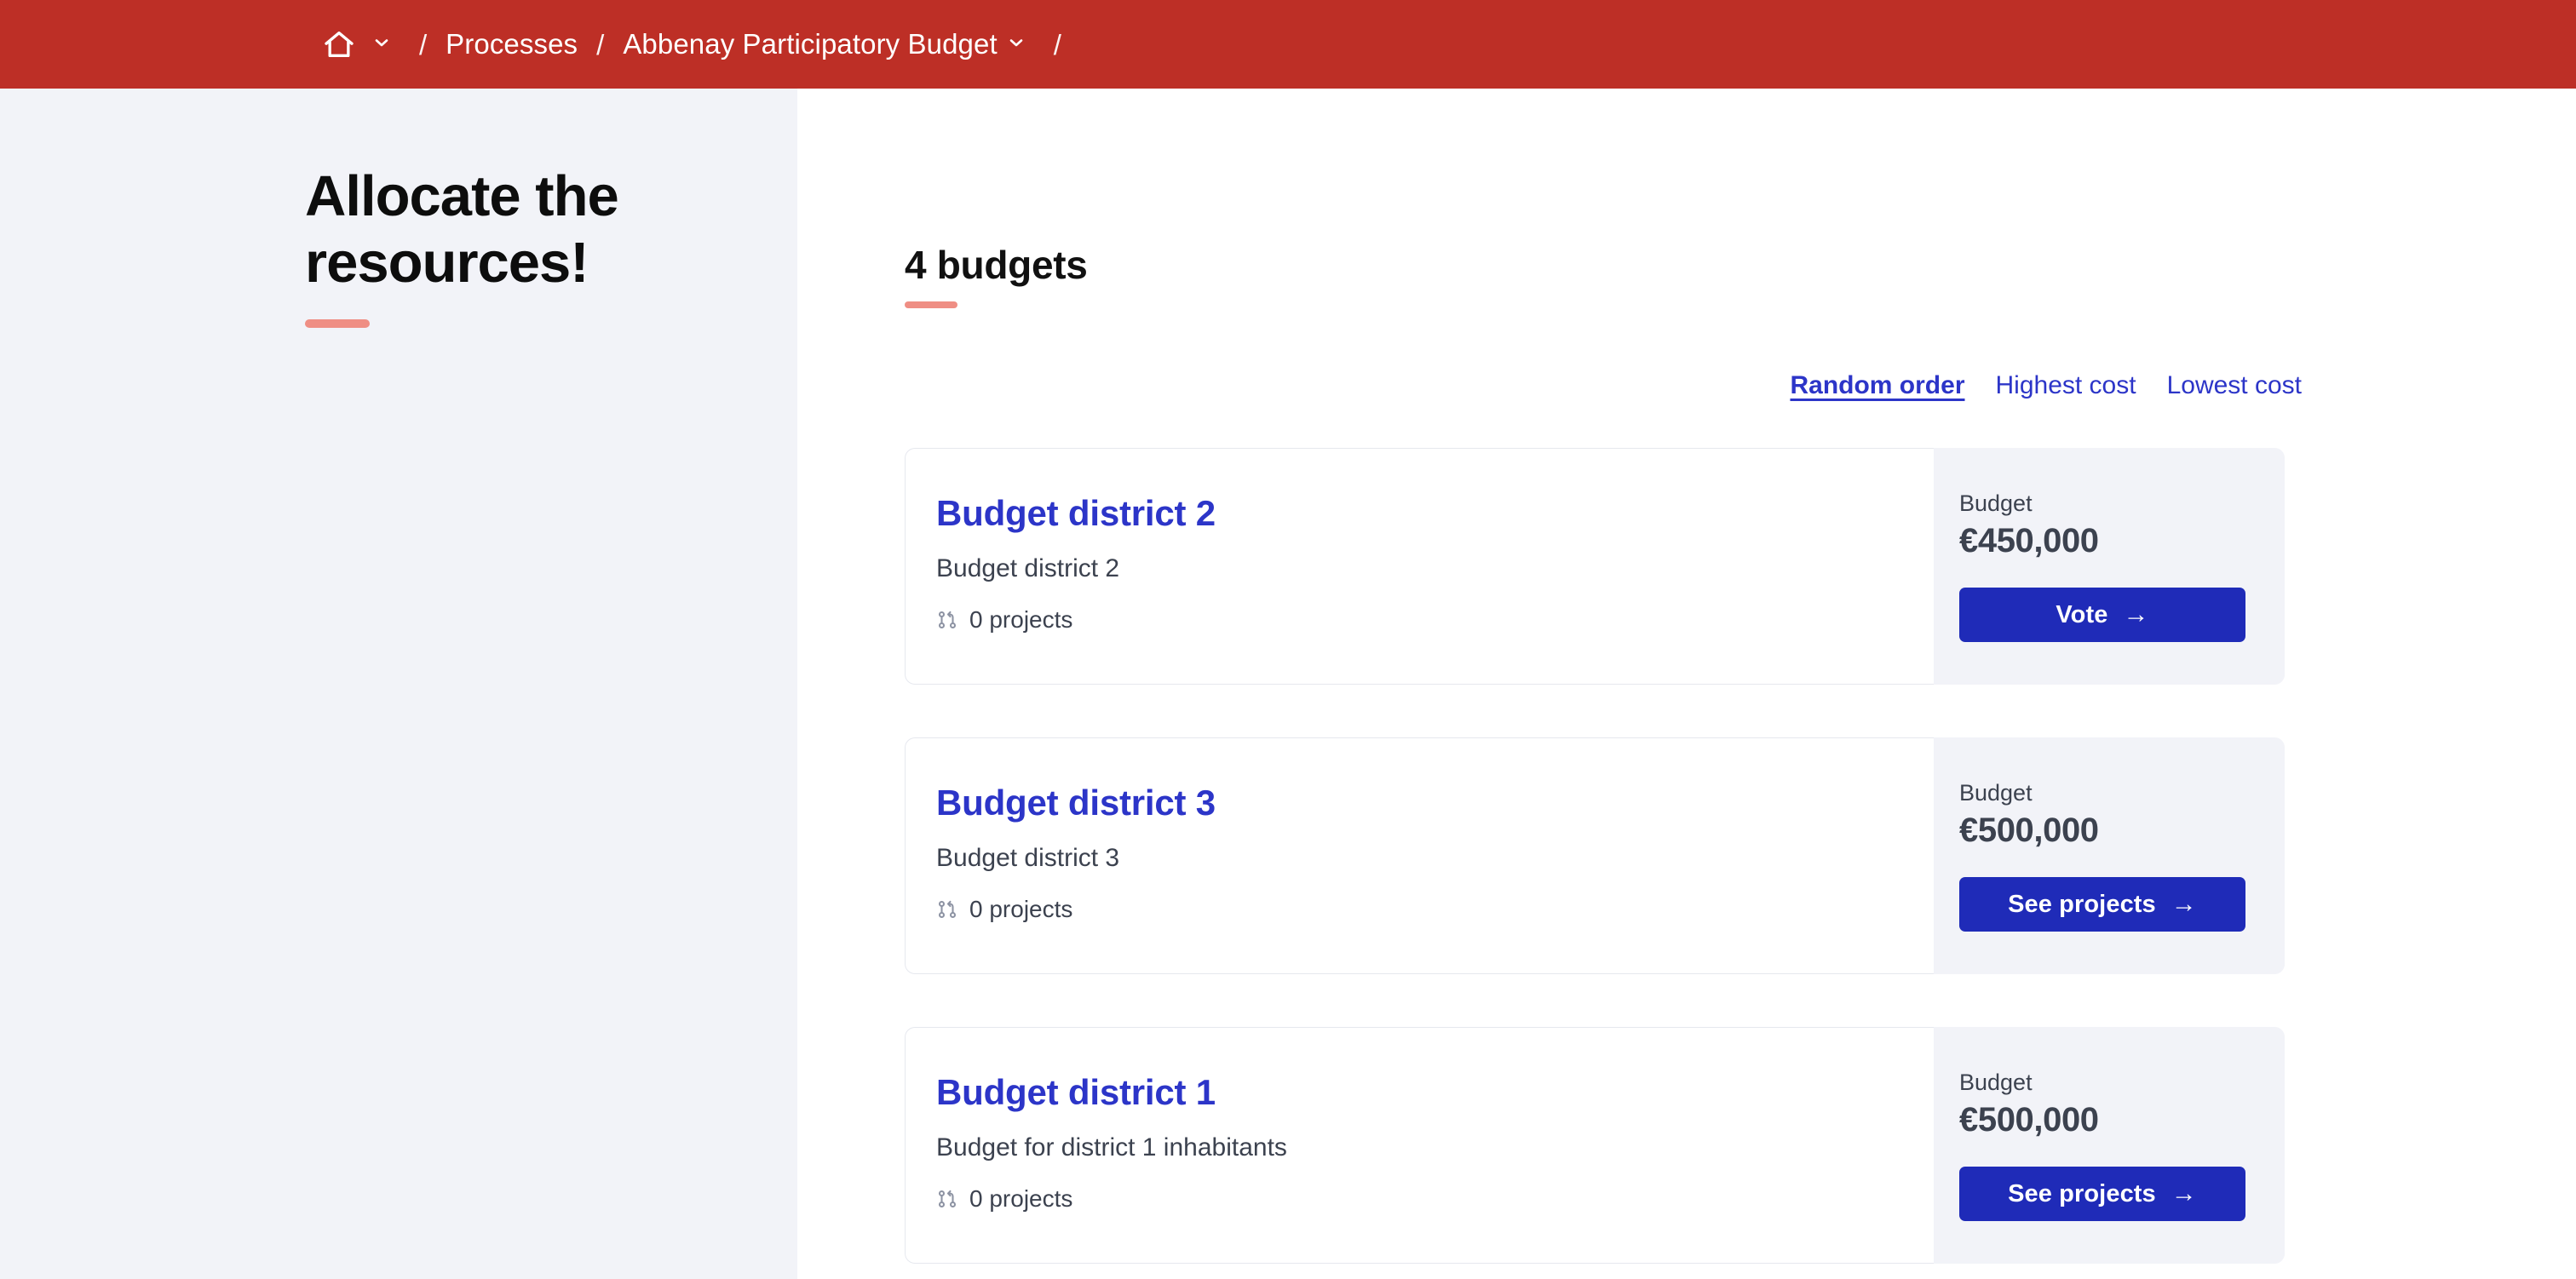 The image size is (2576, 1279). I want to click on budgets-count-heading: 4 budgets, so click(996, 265).